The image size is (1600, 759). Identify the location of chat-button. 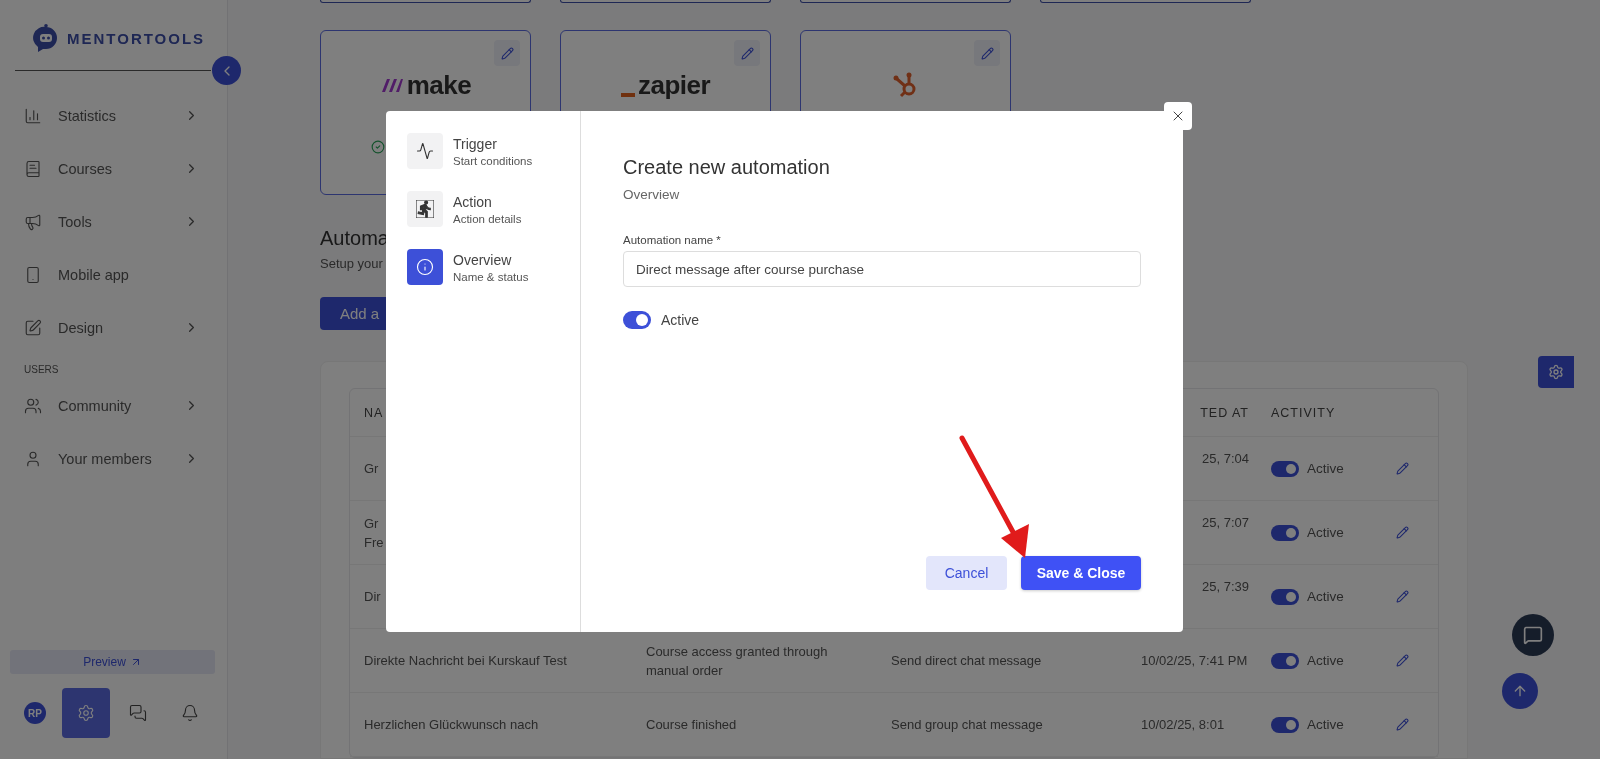
(1533, 635).